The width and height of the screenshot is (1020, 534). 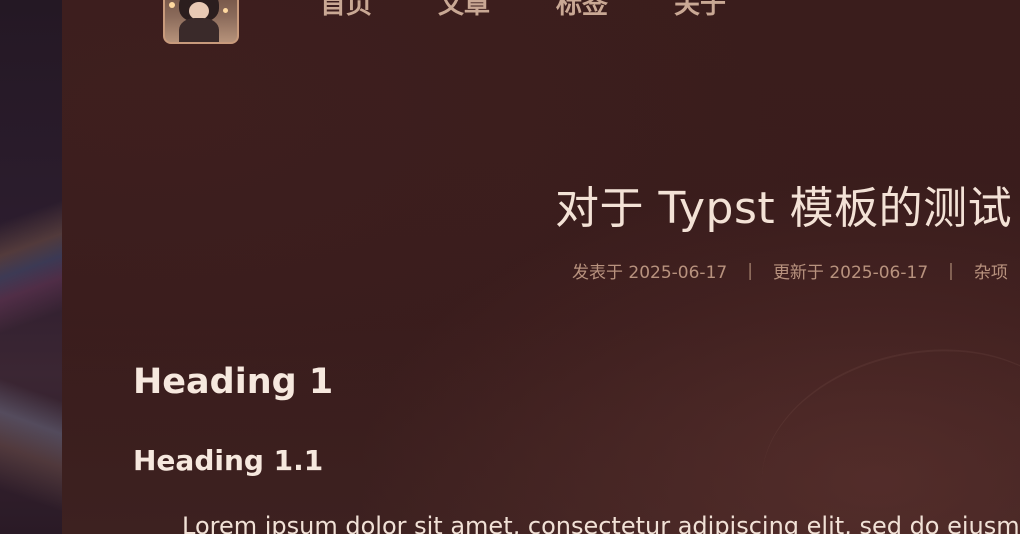 I want to click on post-category-link: 杂项, so click(x=991, y=270).